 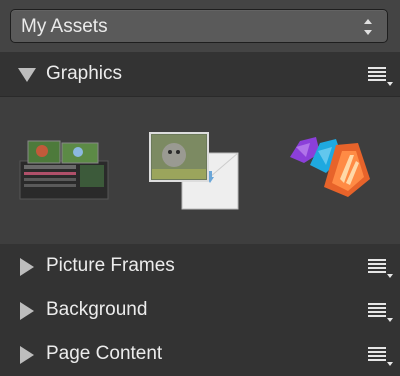 What do you see at coordinates (195, 171) in the screenshot?
I see `photo-envelope-thumbnail` at bounding box center [195, 171].